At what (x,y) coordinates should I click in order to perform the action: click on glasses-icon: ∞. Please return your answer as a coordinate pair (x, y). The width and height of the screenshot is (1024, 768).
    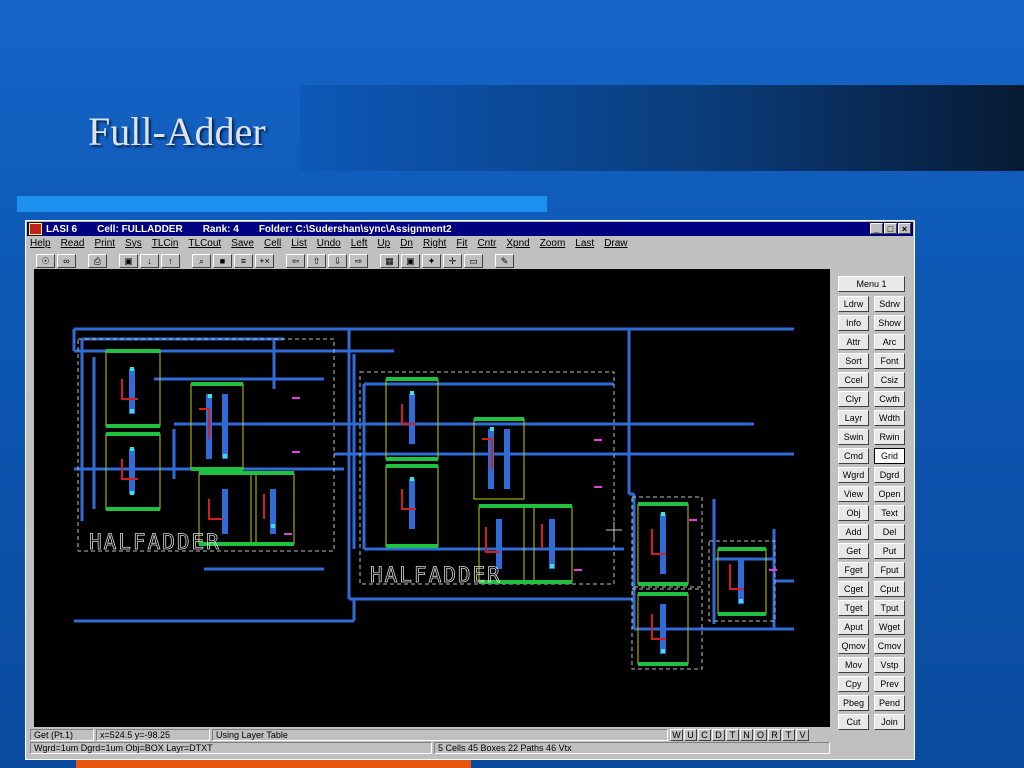
    Looking at the image, I should click on (66, 261).